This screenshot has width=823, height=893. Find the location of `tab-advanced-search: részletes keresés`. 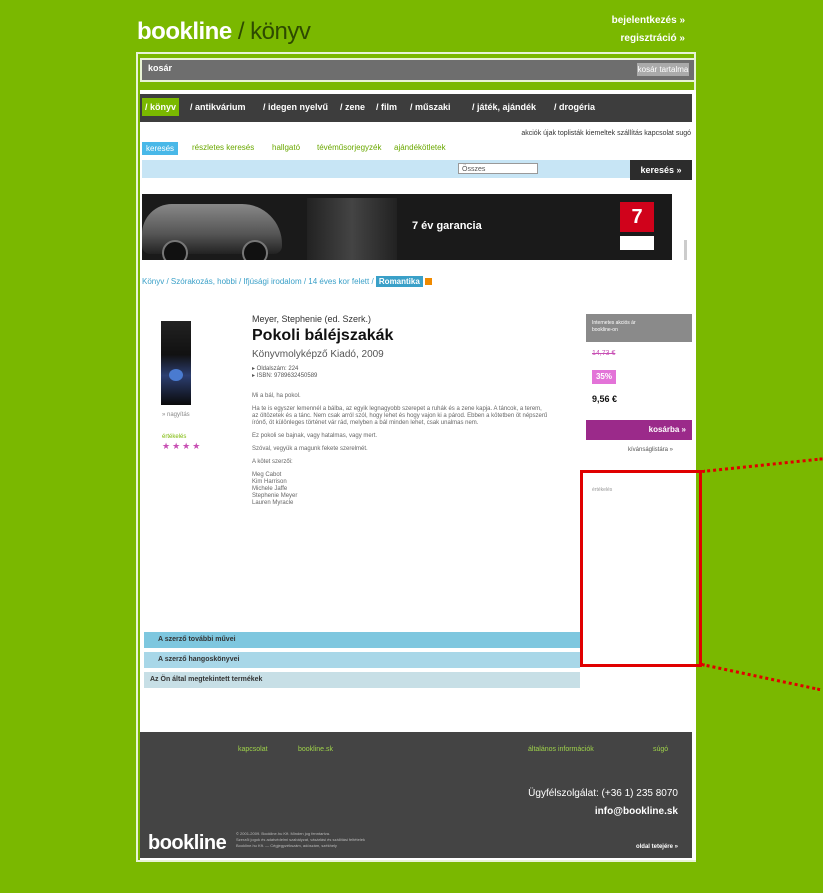

tab-advanced-search: részletes keresés is located at coordinates (223, 147).